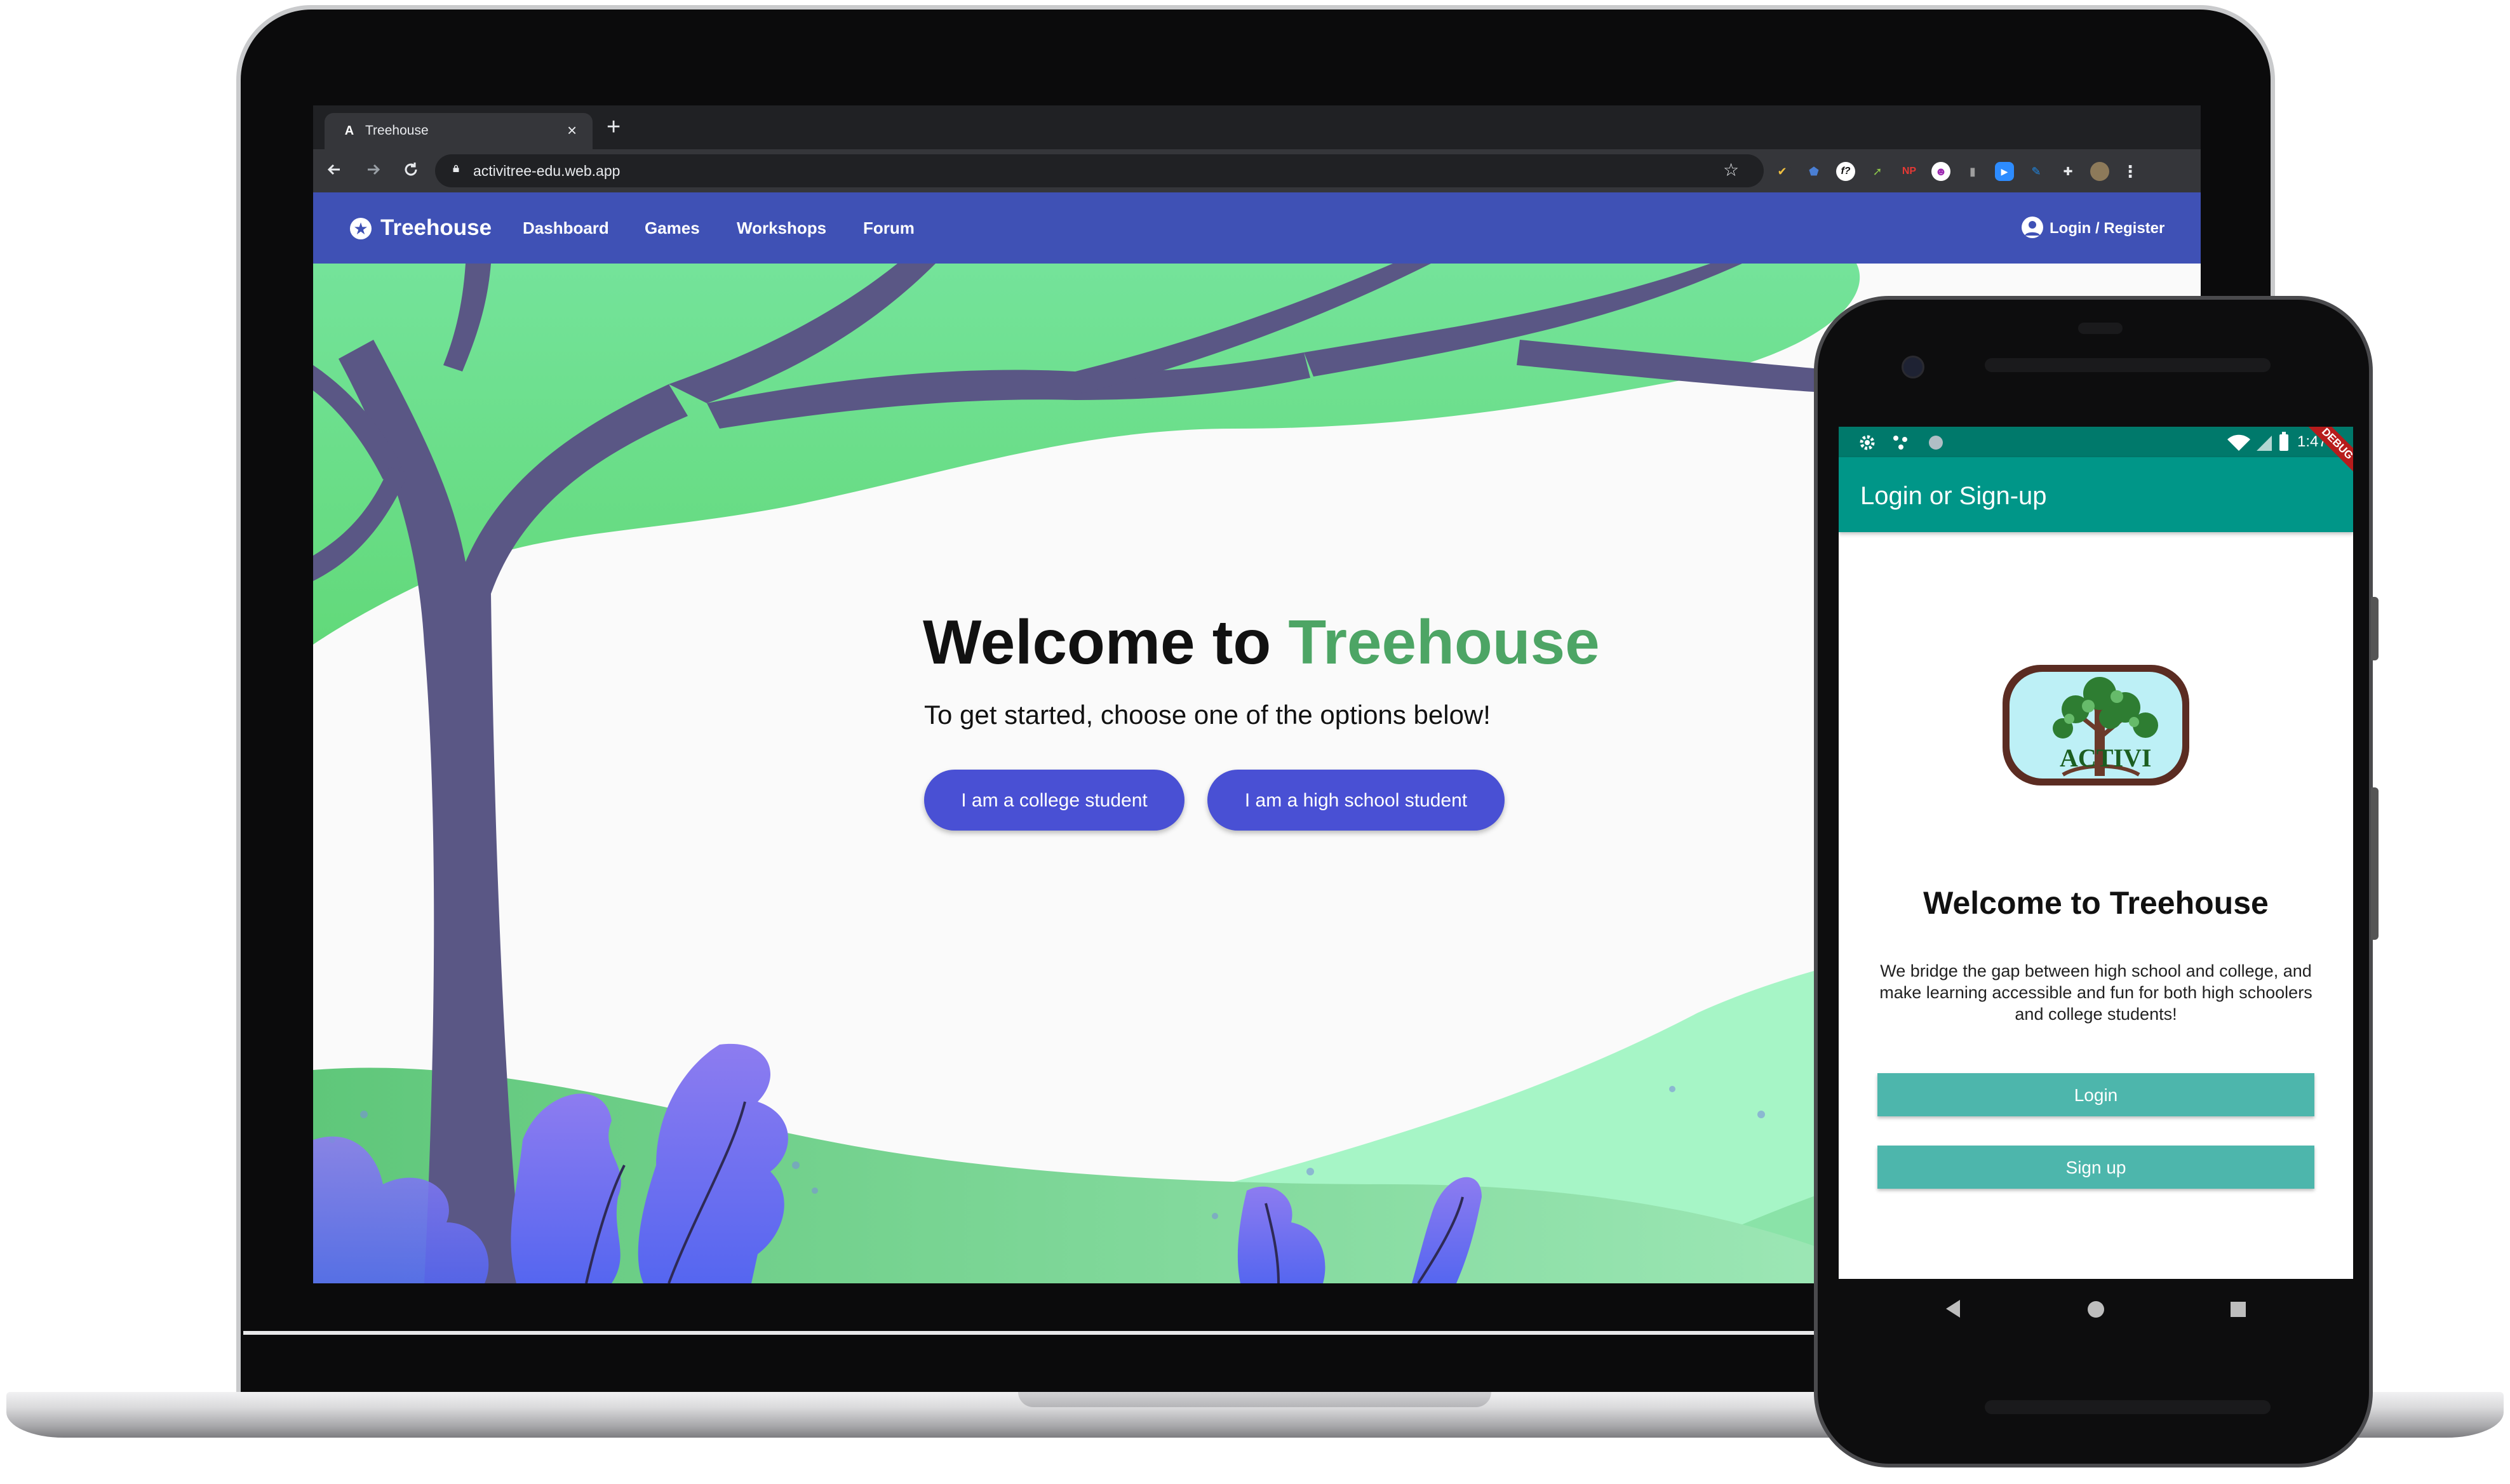 This screenshot has height=1484, width=2510. I want to click on mic-extension-icon: ▮, so click(1973, 171).